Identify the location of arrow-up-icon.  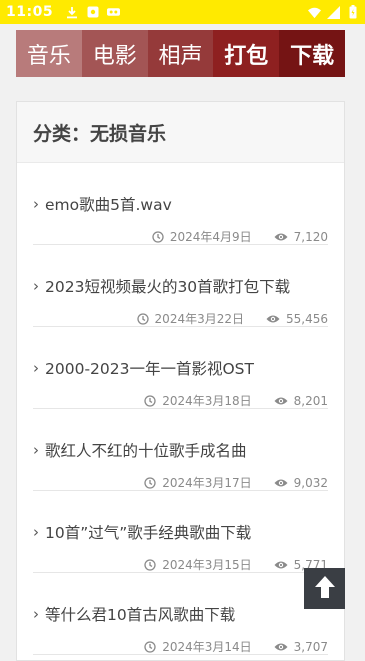
(325, 589).